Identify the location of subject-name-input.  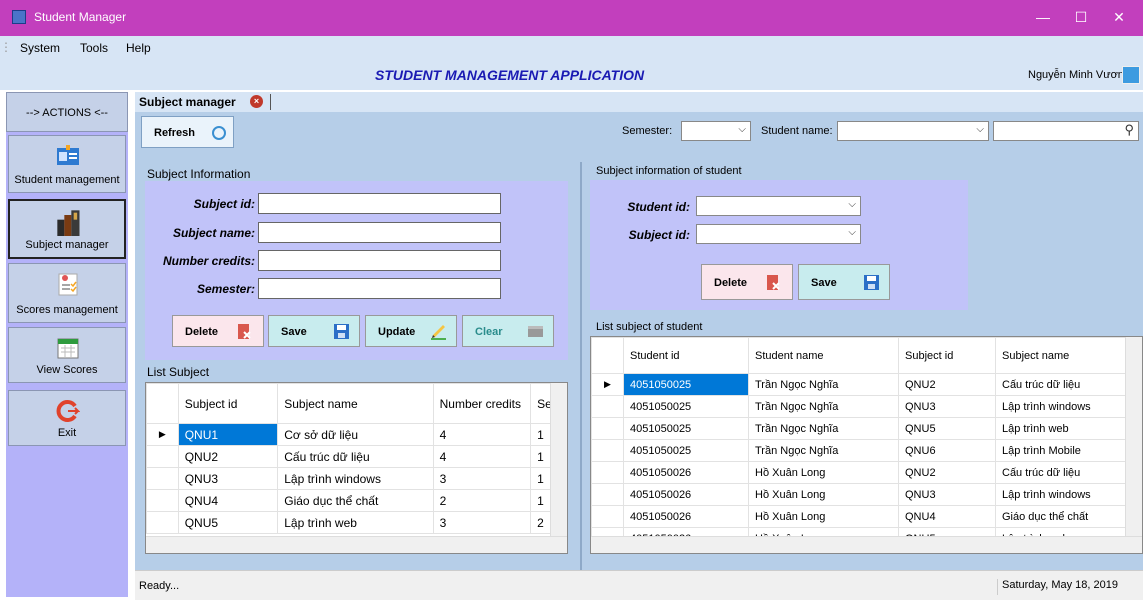
(379, 232).